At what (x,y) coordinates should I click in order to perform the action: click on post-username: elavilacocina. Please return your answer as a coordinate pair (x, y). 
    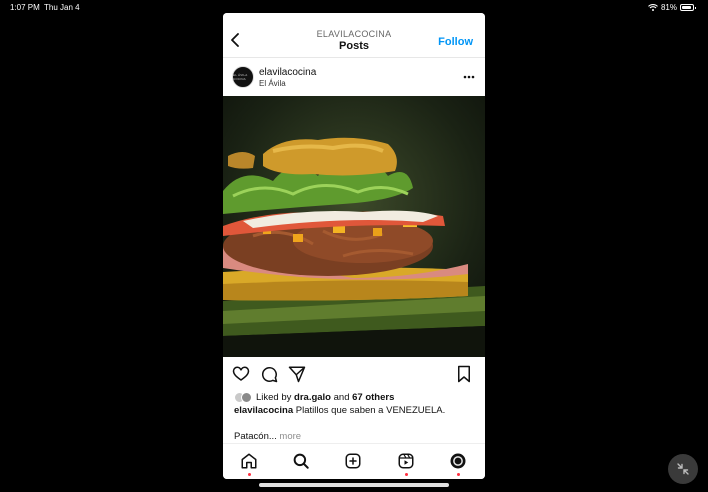
    Looking at the image, I should click on (287, 72).